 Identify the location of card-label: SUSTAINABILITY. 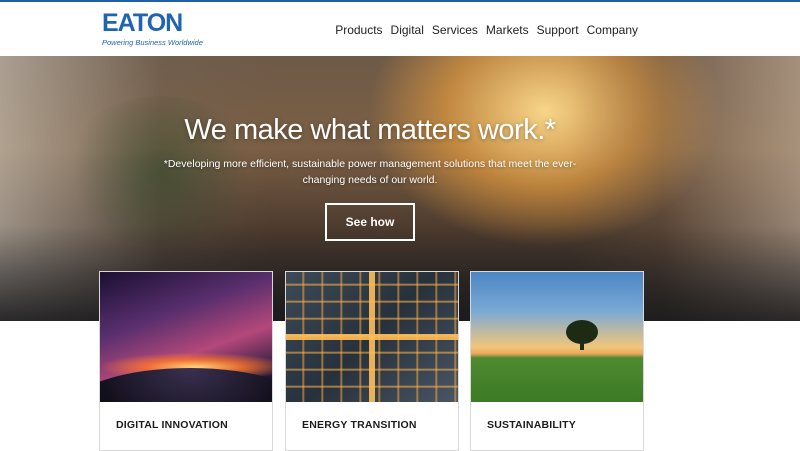
(531, 425).